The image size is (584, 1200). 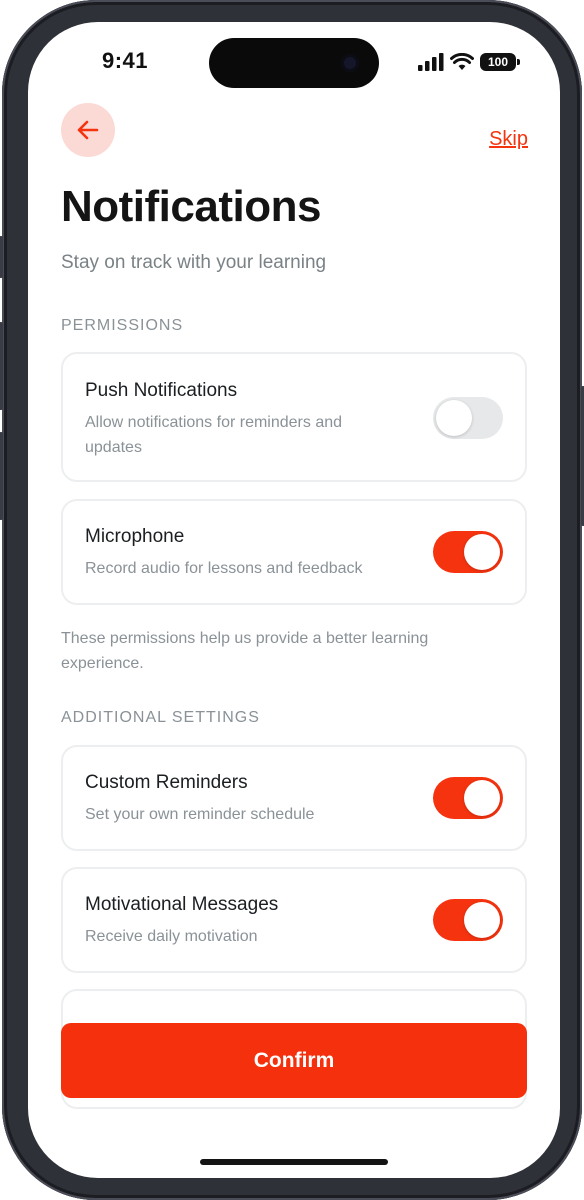 I want to click on page-subtitle: Stay on track with your learning, so click(x=194, y=262).